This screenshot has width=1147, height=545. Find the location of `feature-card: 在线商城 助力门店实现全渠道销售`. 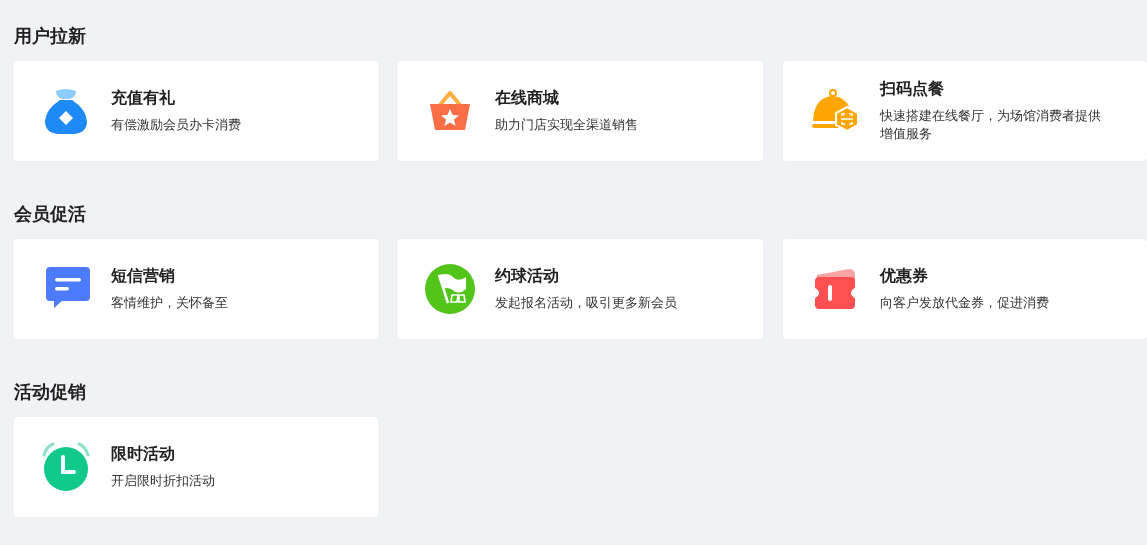

feature-card: 在线商城 助力门店实现全渠道销售 is located at coordinates (580, 111).